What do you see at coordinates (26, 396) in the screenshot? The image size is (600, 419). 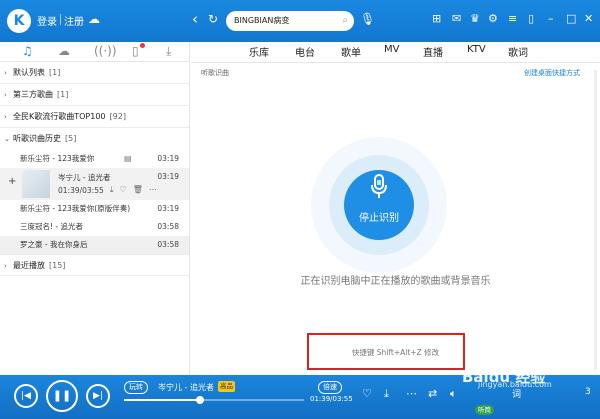 I see `previous-button: |◀` at bounding box center [26, 396].